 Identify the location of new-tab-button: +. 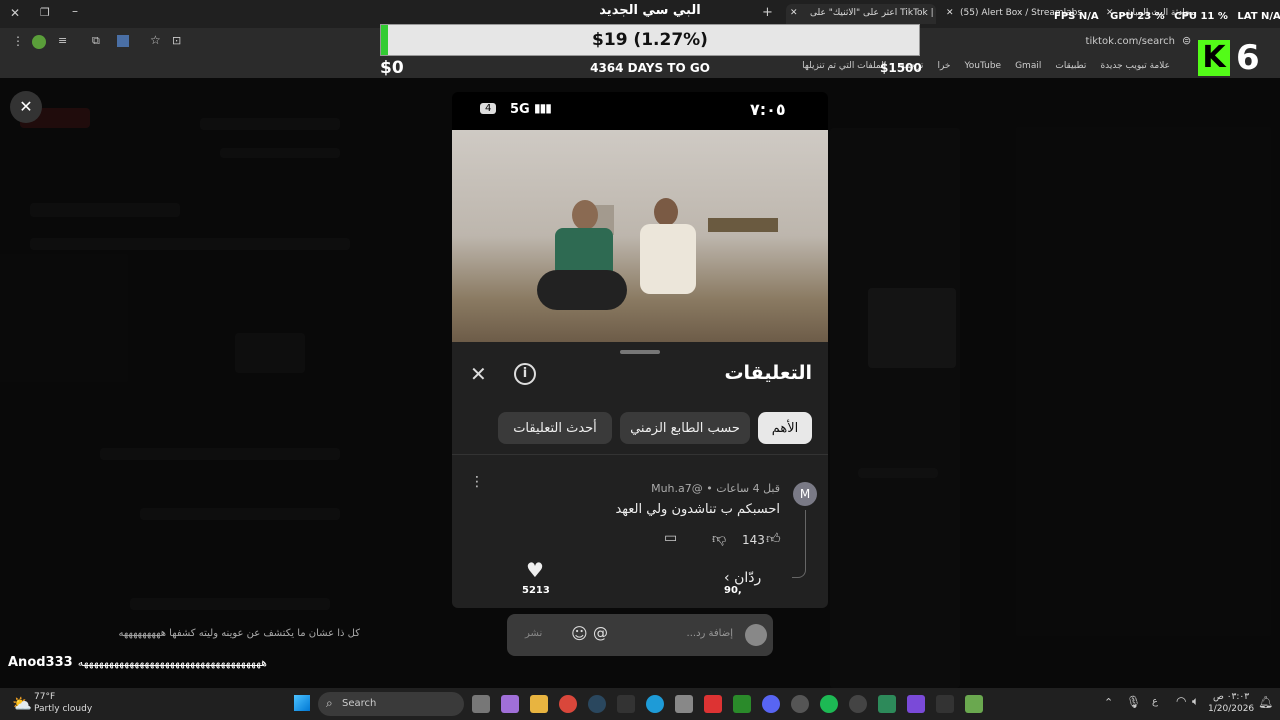
(767, 12).